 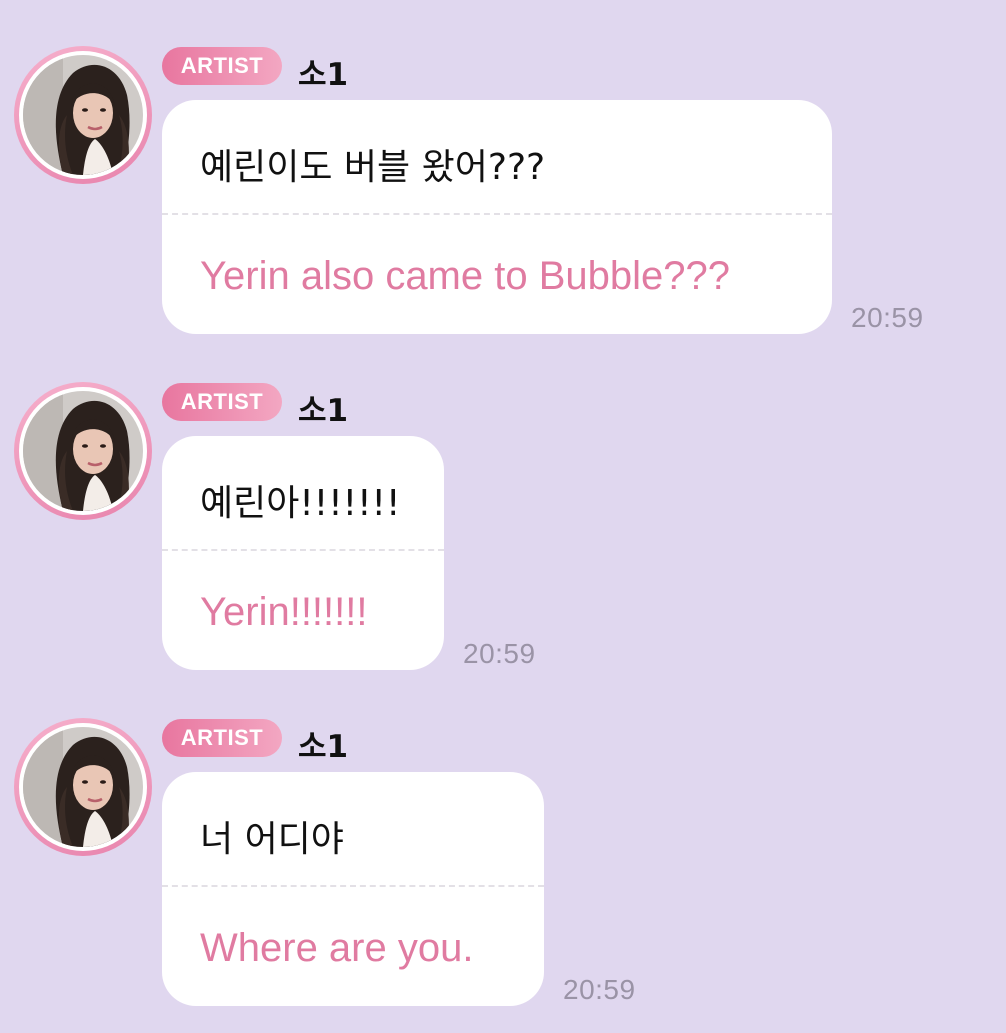 I want to click on translation-text: Yerin also came to Bubble???, so click(x=465, y=276).